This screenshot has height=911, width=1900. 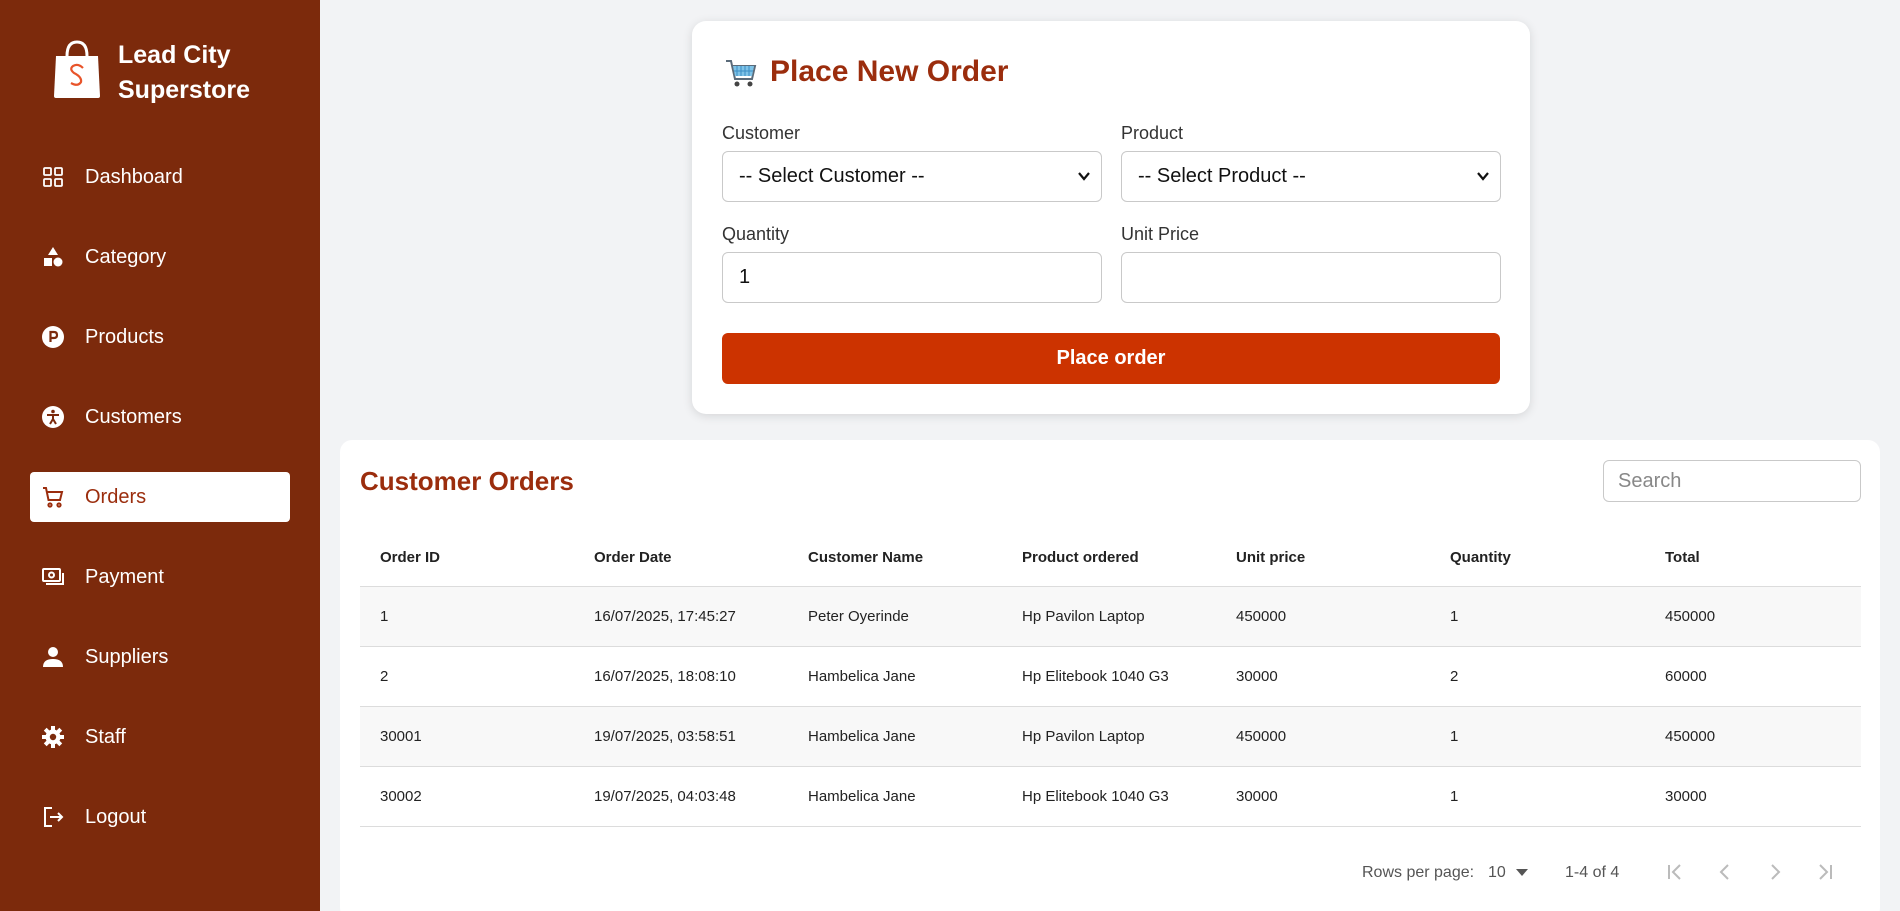 I want to click on quantity-input: 1, so click(x=912, y=277).